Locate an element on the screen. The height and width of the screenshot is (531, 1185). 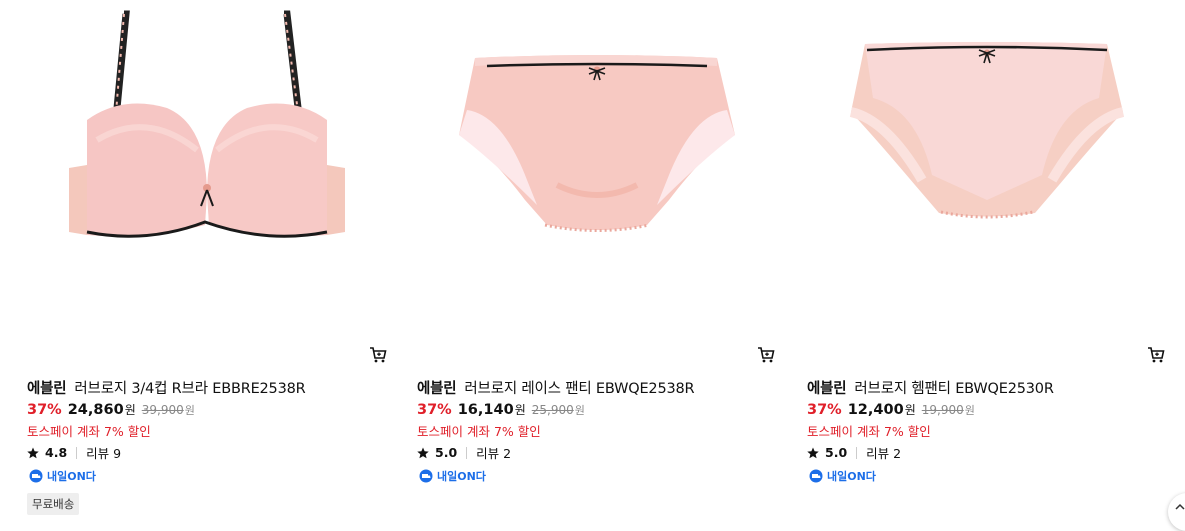
original-price: 39,900 is located at coordinates (162, 410).